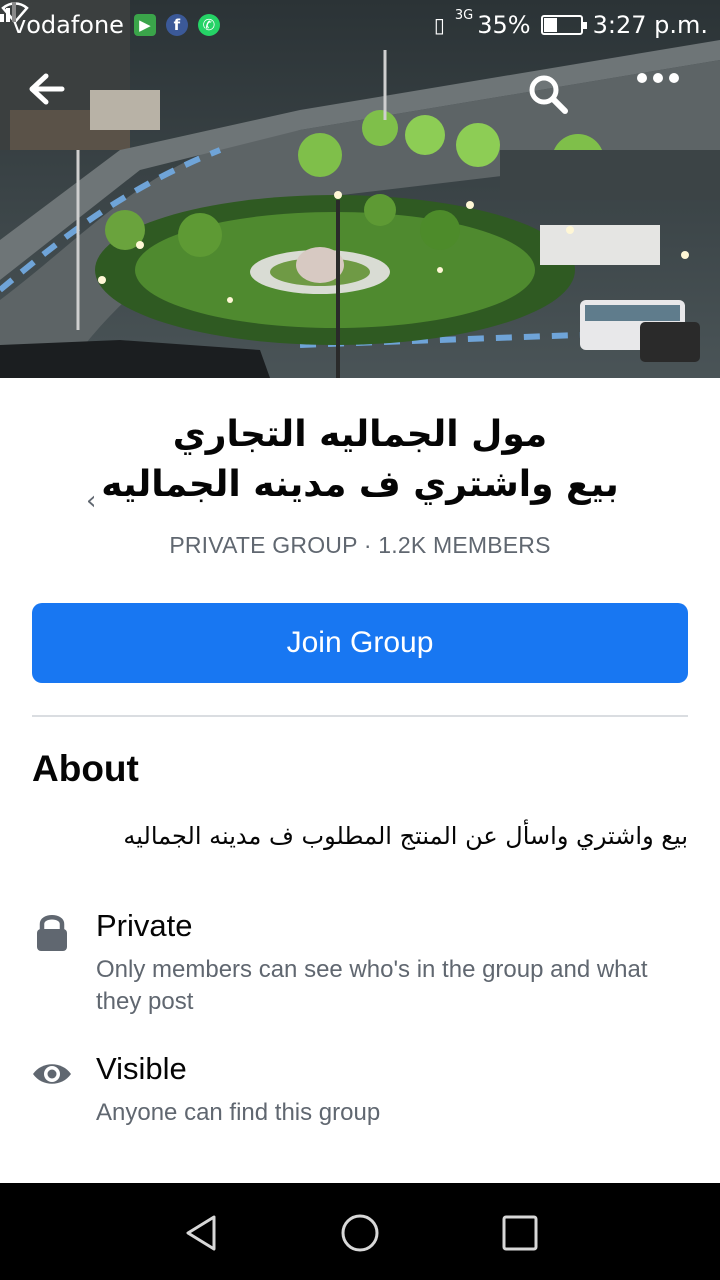 This screenshot has height=1280, width=720. Describe the element at coordinates (176, 25) in the screenshot. I see `facebook-icon: f` at that location.